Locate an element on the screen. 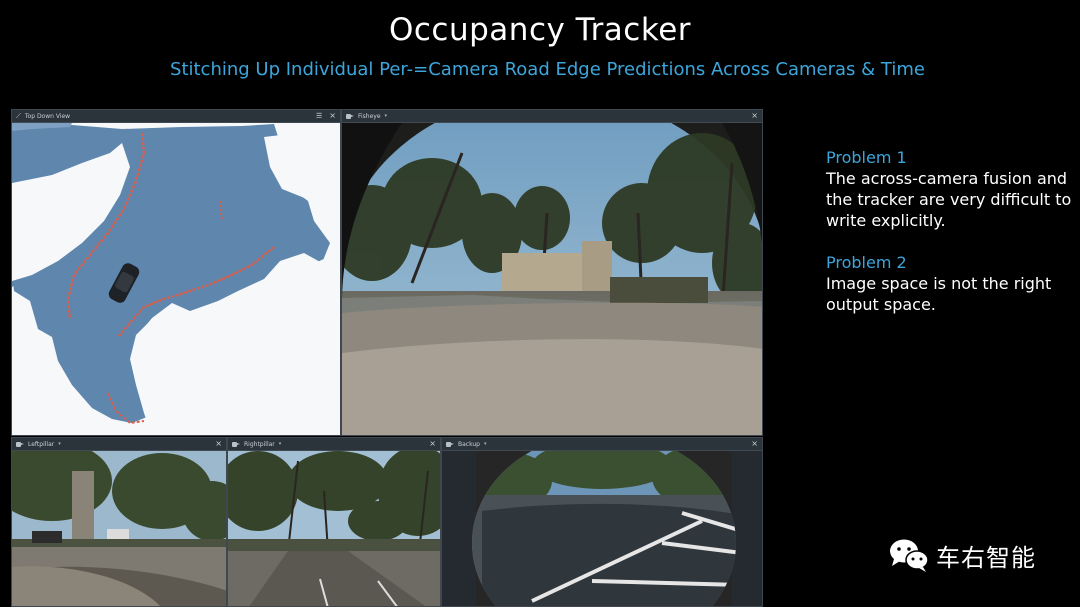  watermark-text: 车右智能 is located at coordinates (986, 557).